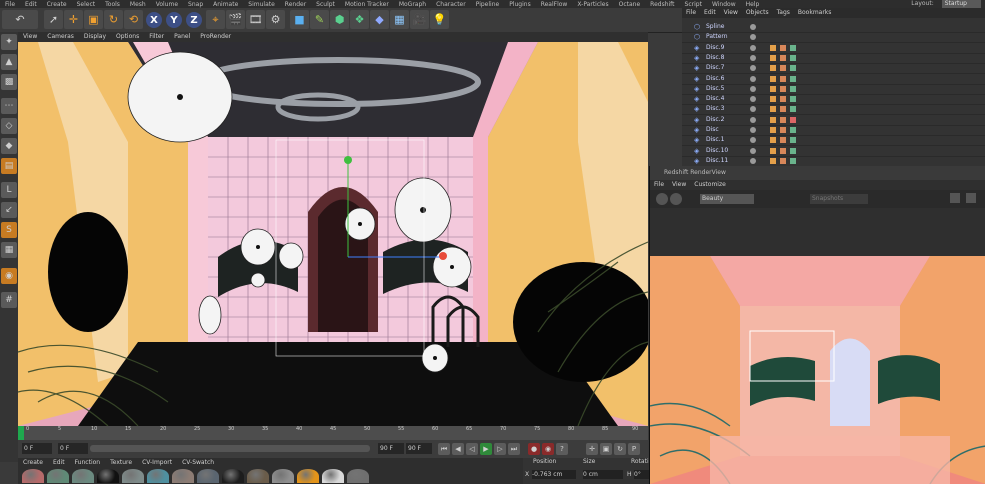  What do you see at coordinates (9, 190) in the screenshot?
I see `axis-mode-button: L` at bounding box center [9, 190].